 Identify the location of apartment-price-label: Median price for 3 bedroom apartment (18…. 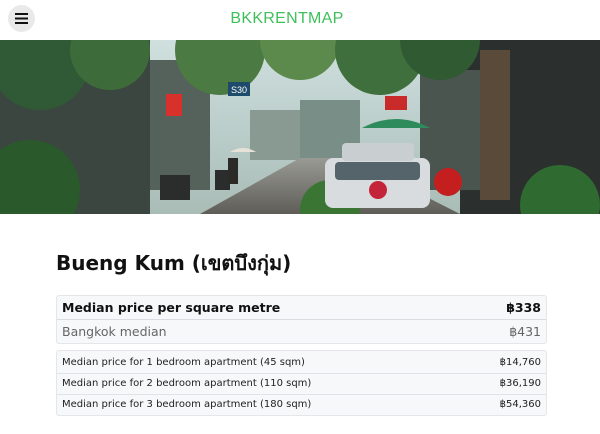
(187, 404).